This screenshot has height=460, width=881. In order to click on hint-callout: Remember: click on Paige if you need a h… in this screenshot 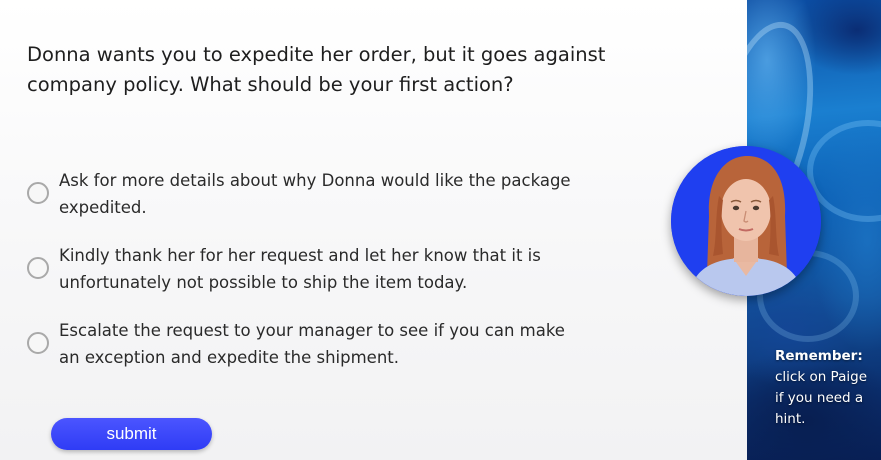, I will do `click(827, 388)`.